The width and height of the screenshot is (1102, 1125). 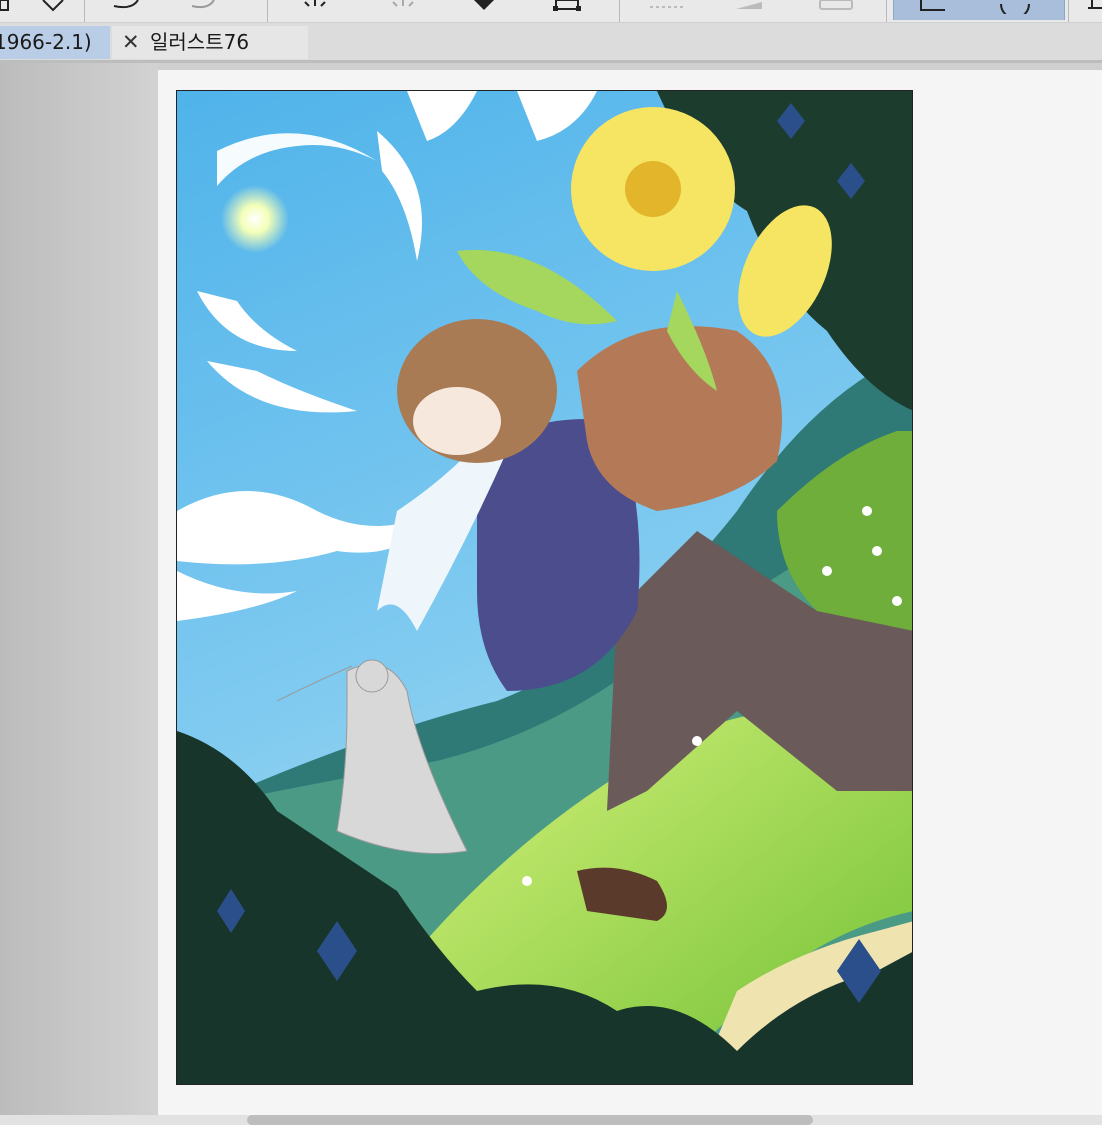 What do you see at coordinates (668, 7) in the screenshot?
I see `grid-icon` at bounding box center [668, 7].